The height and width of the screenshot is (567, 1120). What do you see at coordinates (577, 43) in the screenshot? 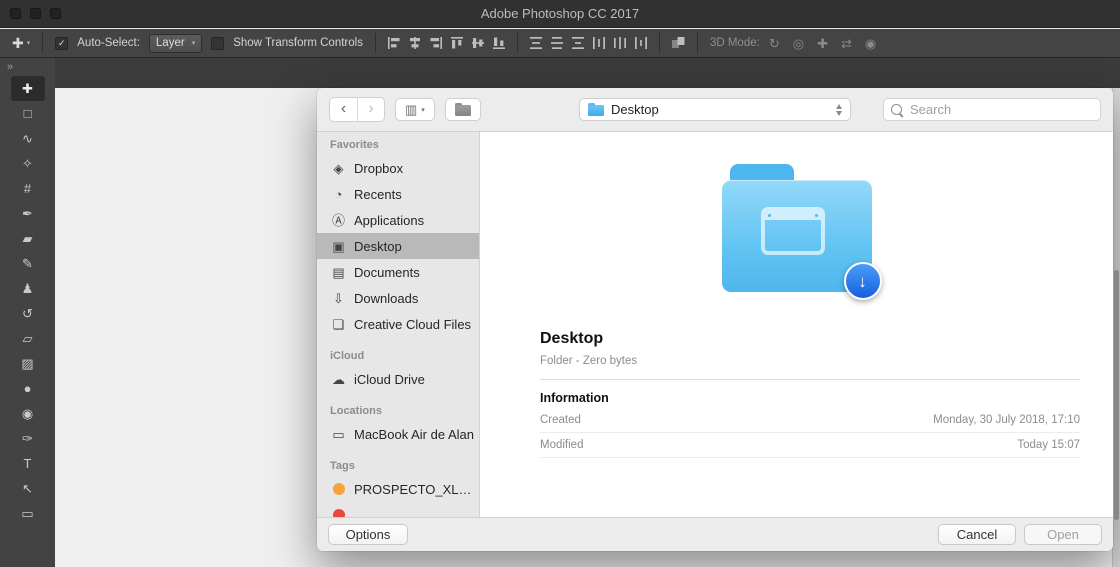
I see `distribute-bottom-edges-icon` at bounding box center [577, 43].